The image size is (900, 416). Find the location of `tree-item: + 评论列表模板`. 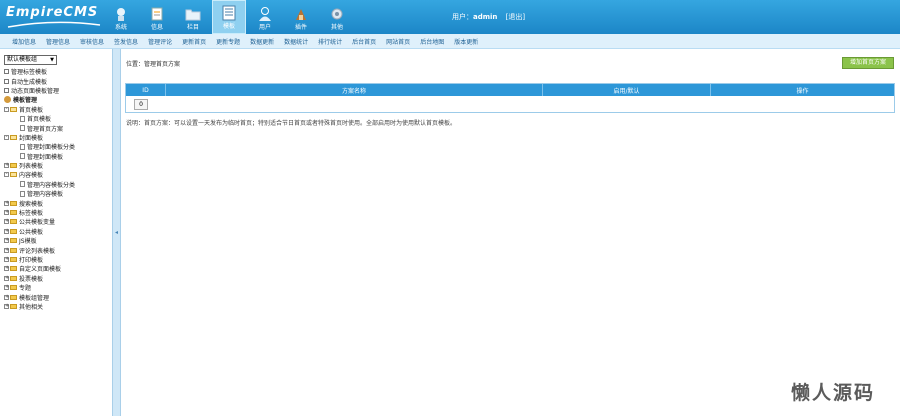

tree-item: + 评论列表模板 is located at coordinates (56, 250).